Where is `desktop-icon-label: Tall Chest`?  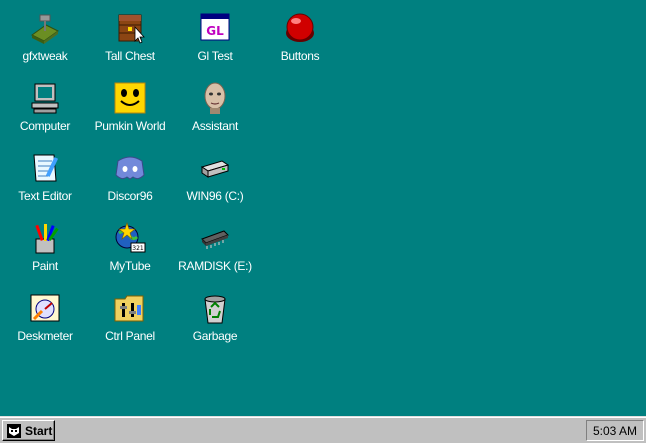
desktop-icon-label: Tall Chest is located at coordinates (130, 56).